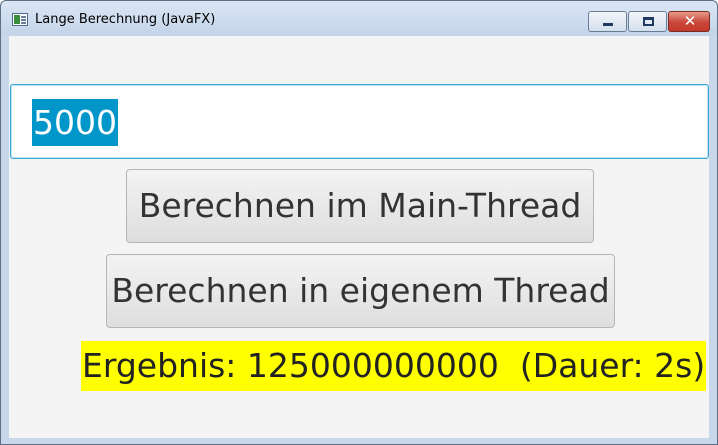 This screenshot has height=445, width=718. What do you see at coordinates (359, 18) in the screenshot?
I see `title-bar: Lange Berechnung (JavaFX) ✕` at bounding box center [359, 18].